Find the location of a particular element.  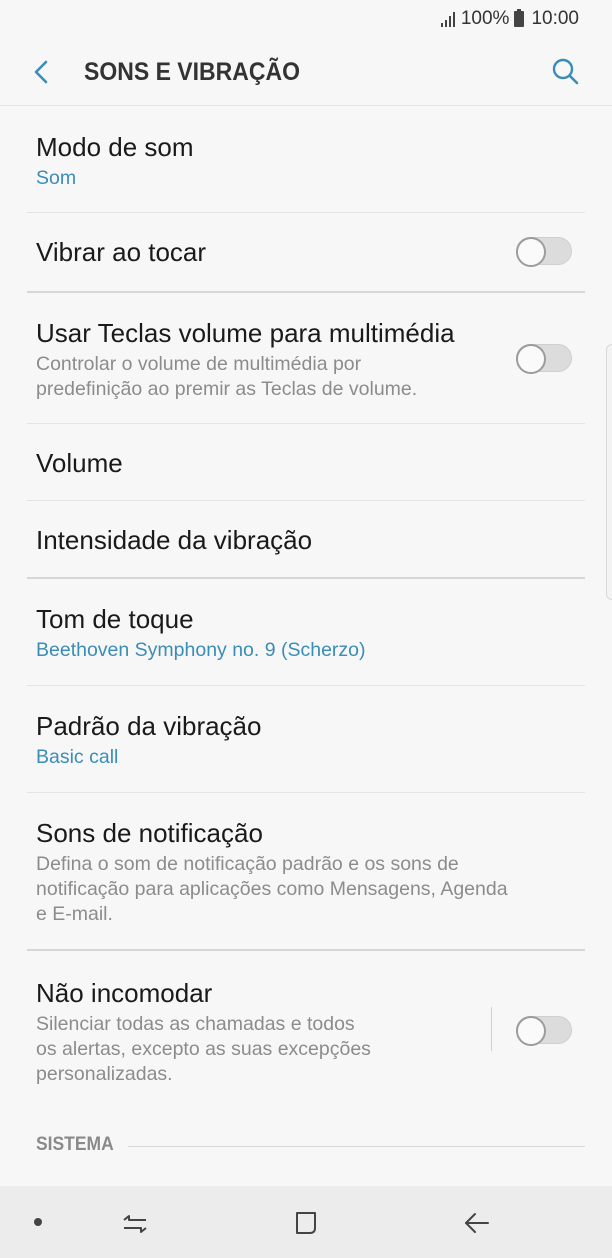

recent-apps-button is located at coordinates (135, 1223).